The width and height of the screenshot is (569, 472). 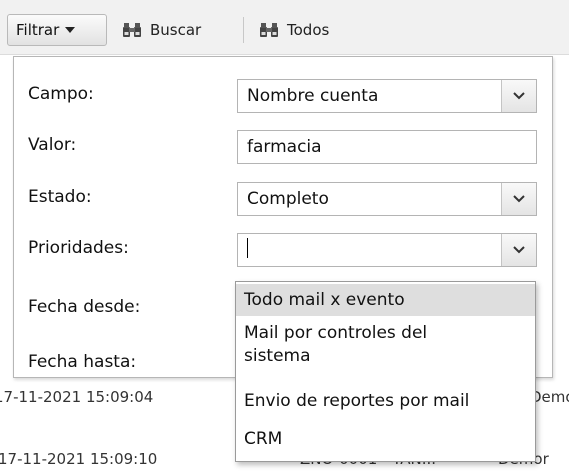 I want to click on todos-label: Todos, so click(x=308, y=30).